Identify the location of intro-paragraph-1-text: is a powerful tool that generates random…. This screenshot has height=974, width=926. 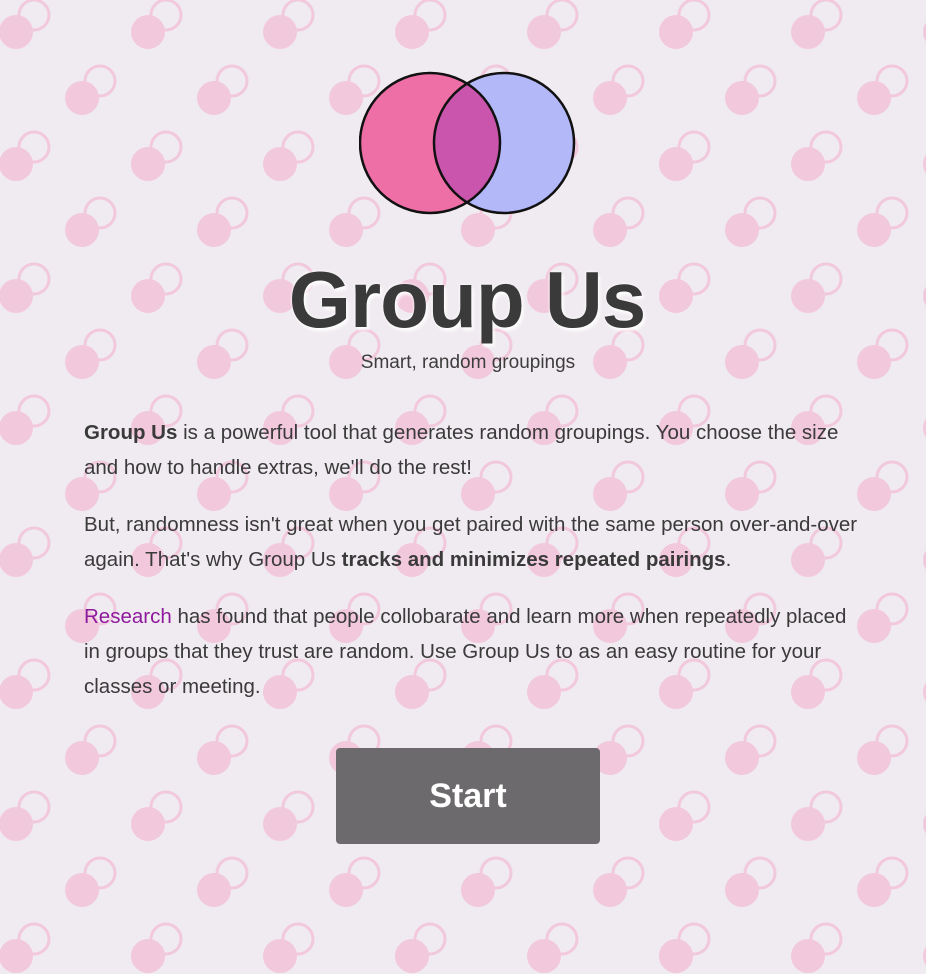
(461, 450).